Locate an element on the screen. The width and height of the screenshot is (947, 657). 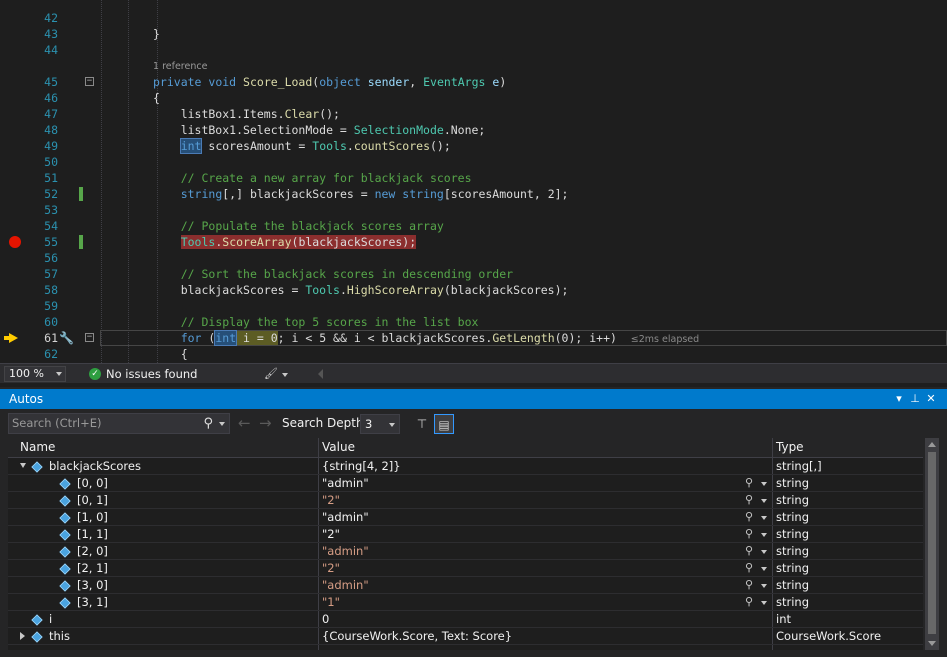
code-line: 47 listBox1.Items.Clear(); is located at coordinates (473, 114).